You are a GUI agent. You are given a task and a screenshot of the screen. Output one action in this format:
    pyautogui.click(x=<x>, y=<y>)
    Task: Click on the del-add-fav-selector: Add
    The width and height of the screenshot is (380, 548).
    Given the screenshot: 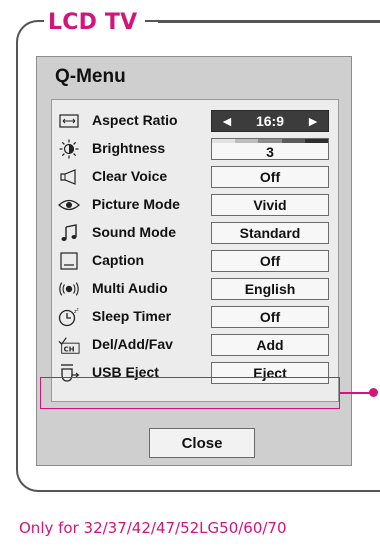 What is the action you would take?
    pyautogui.click(x=270, y=345)
    